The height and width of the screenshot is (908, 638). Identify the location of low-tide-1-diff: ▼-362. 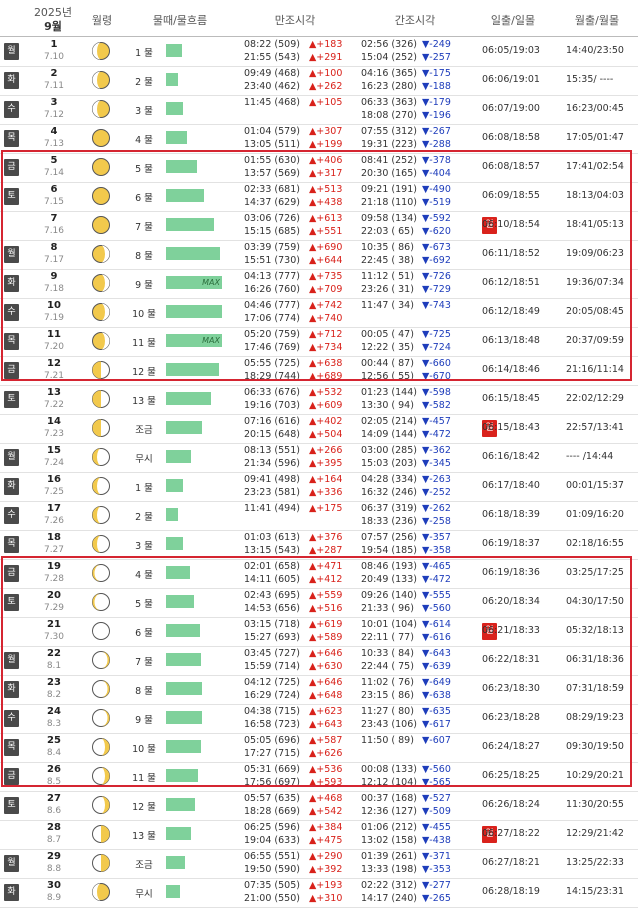
(436, 450).